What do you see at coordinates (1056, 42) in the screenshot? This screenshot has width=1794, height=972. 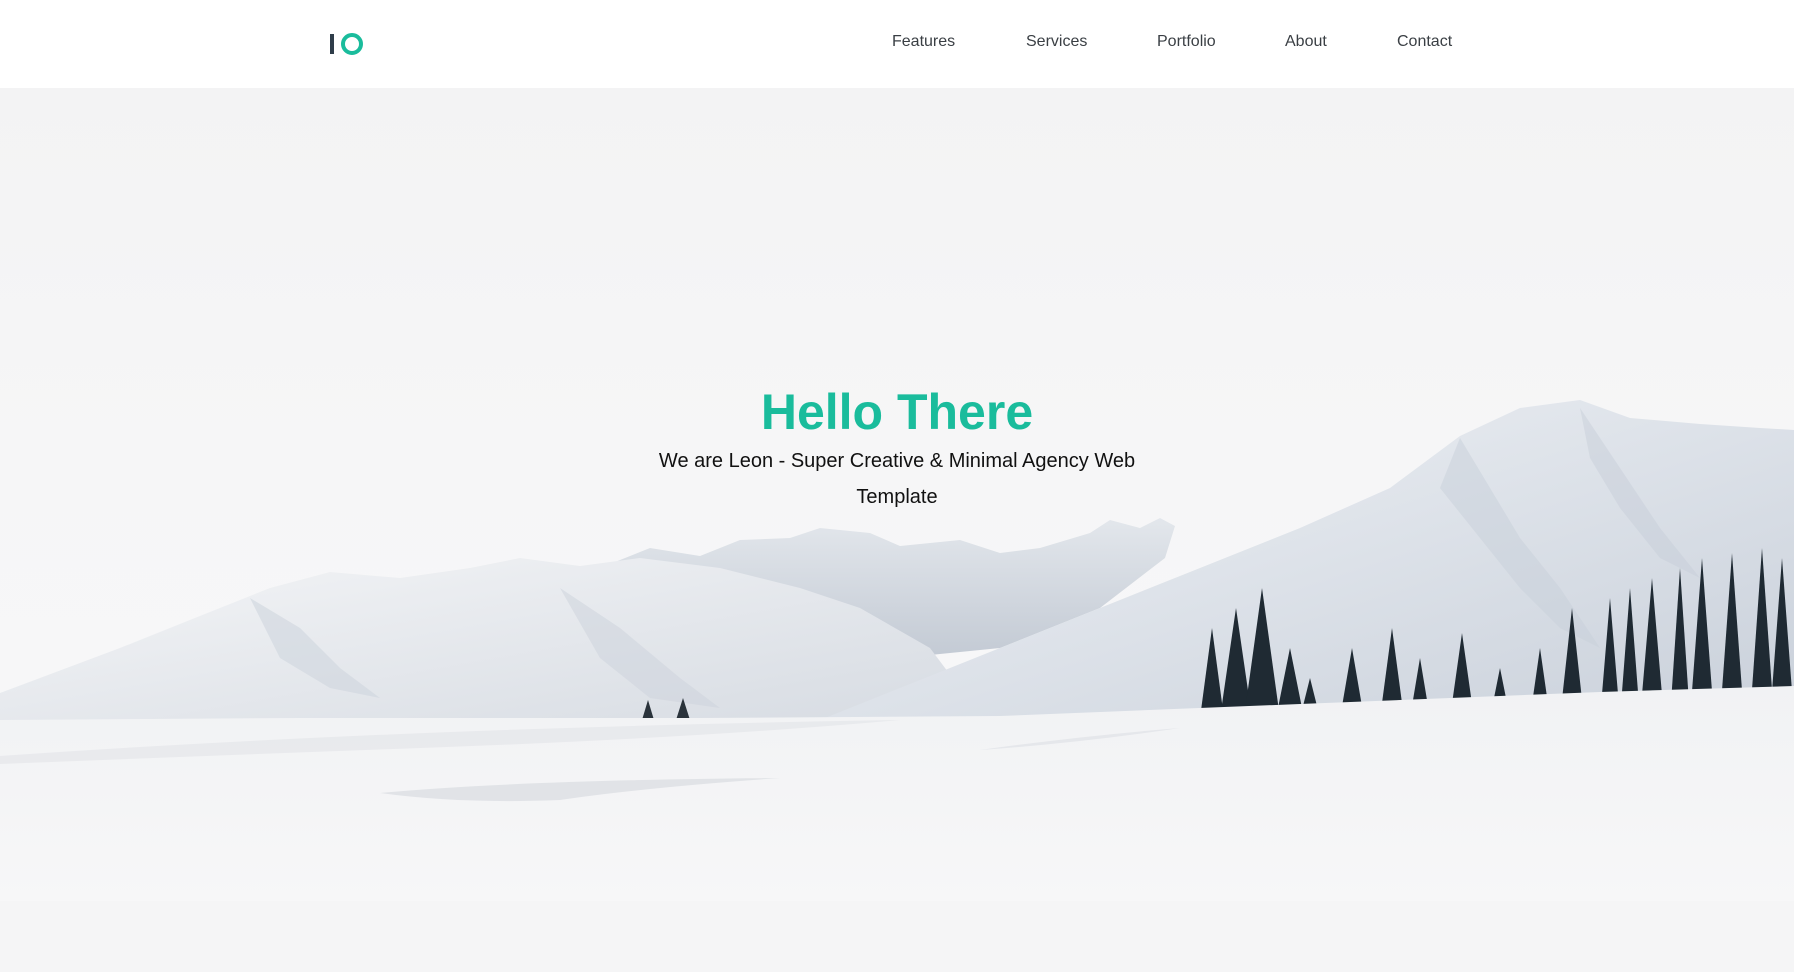 I see `nav-link-services: Services` at bounding box center [1056, 42].